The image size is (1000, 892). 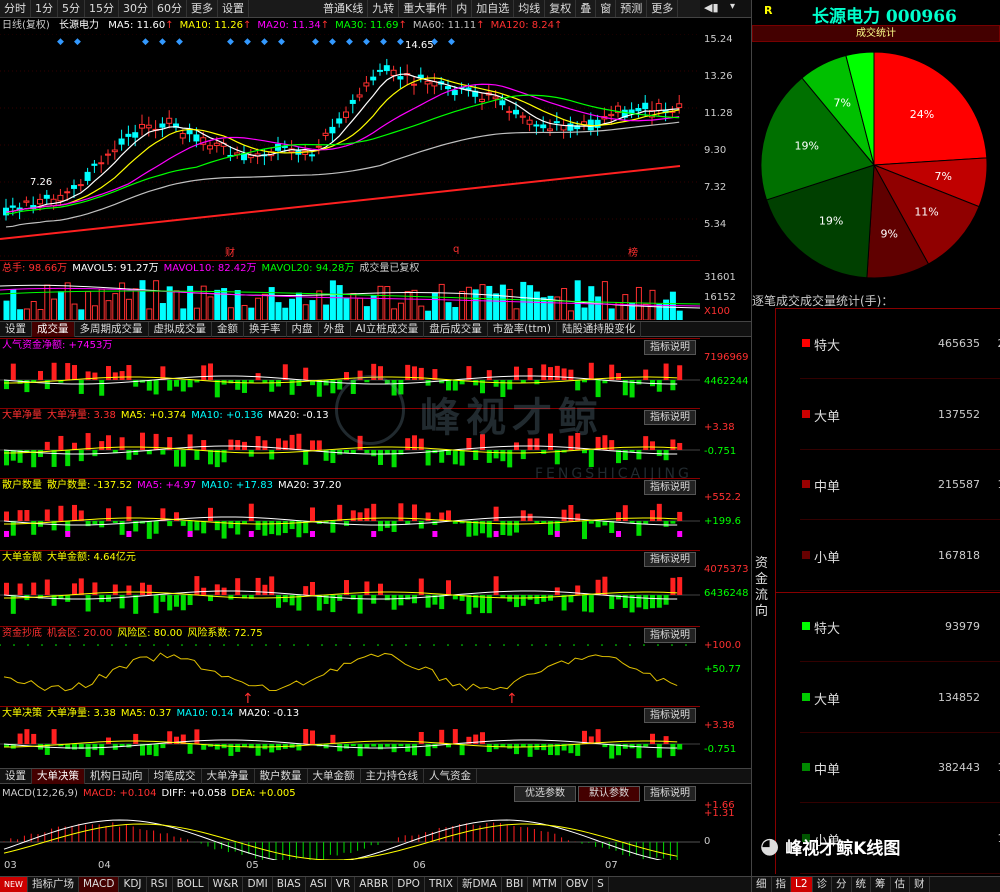 I want to click on month-label: 05, so click(x=252, y=865).